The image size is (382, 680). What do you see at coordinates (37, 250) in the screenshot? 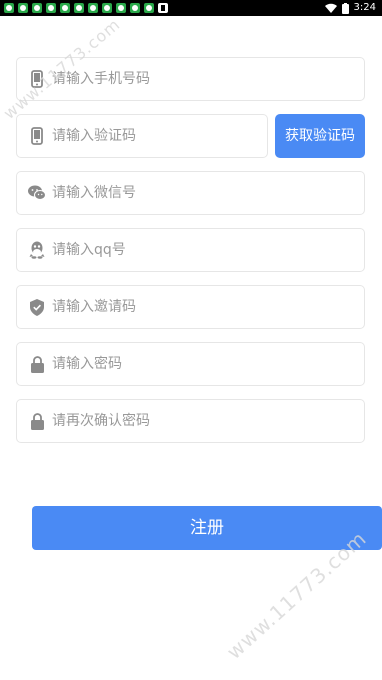
I see `qq-icon` at bounding box center [37, 250].